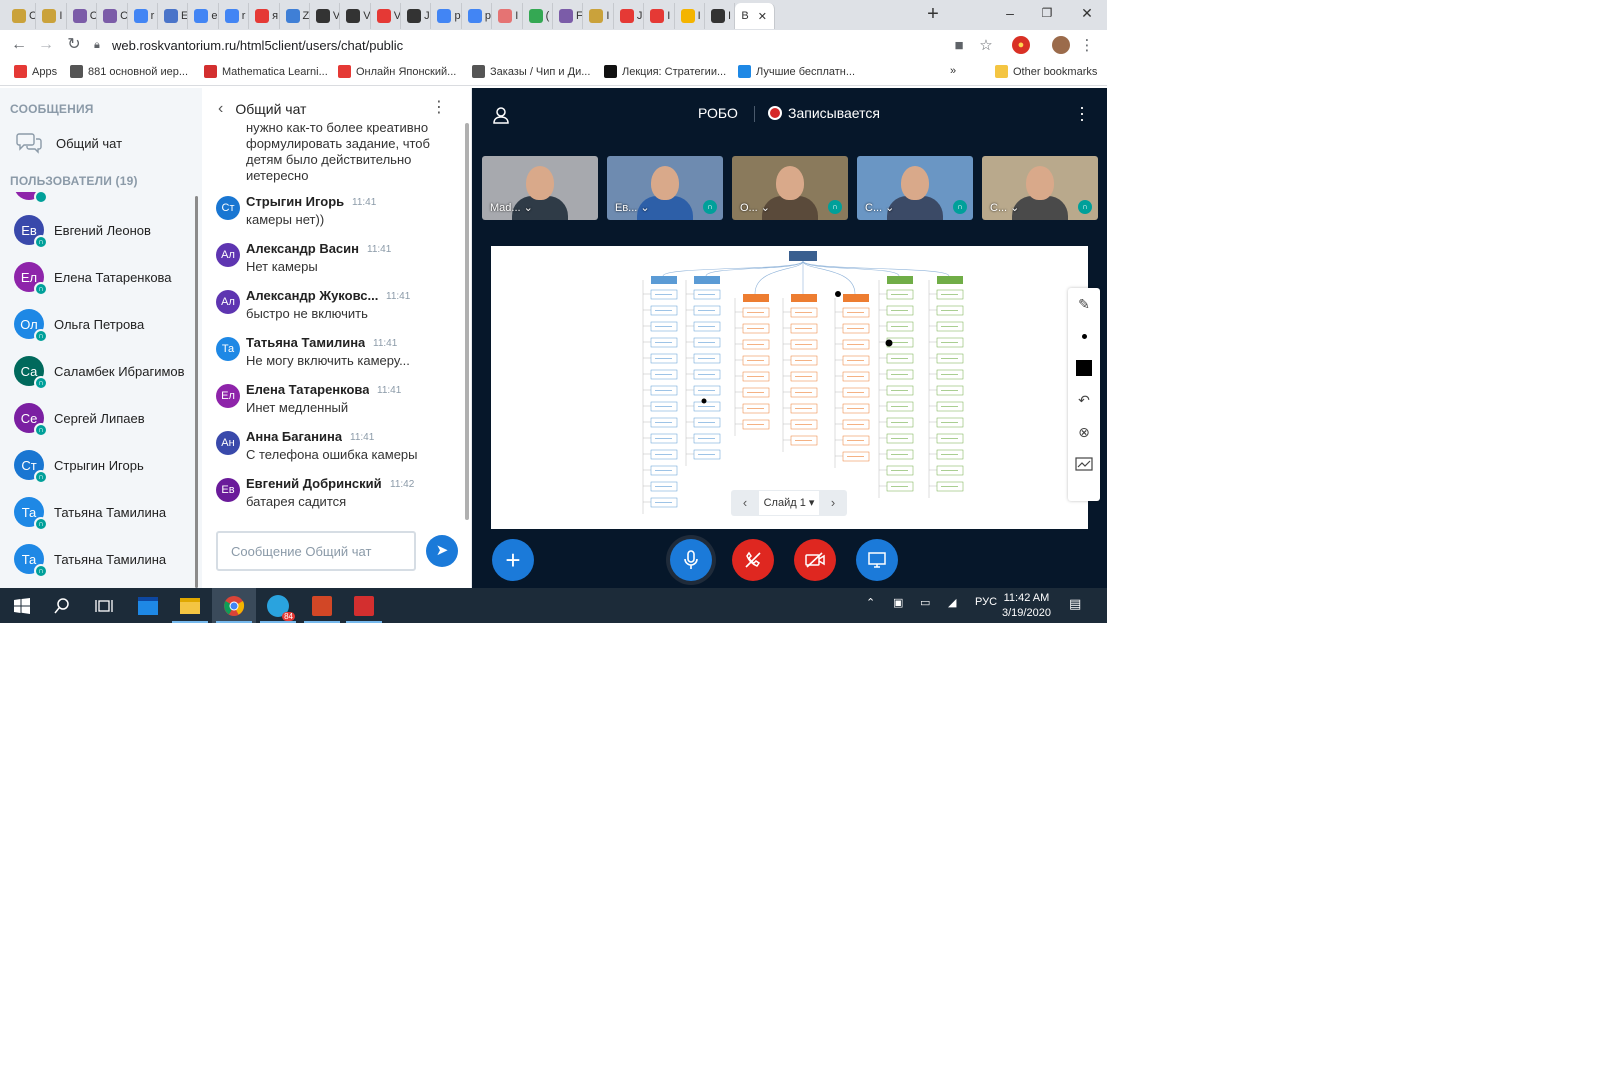 The image size is (1600, 1070). I want to click on bookmark-item: Apps, so click(35, 71).